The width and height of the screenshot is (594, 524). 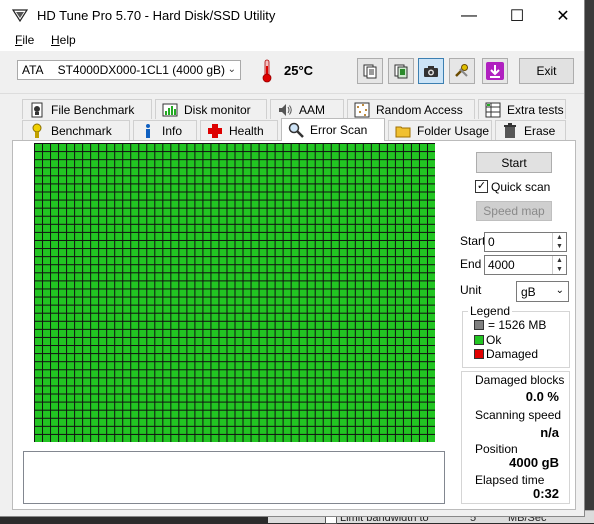 I want to click on quick-scan-checkbox: ✓, so click(x=481, y=186).